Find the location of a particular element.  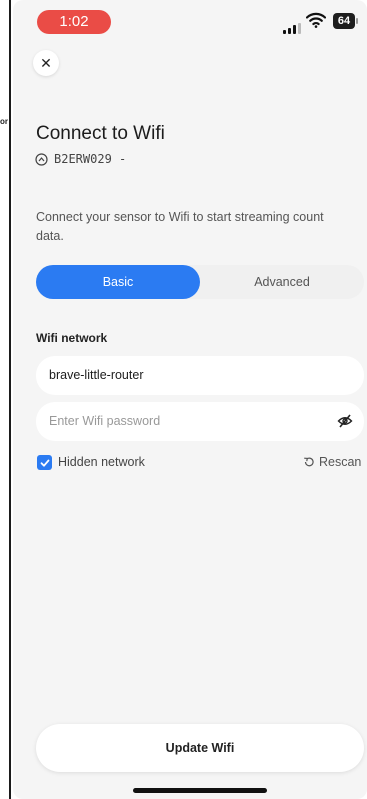

device-id: B2ERW029 - is located at coordinates (90, 159).